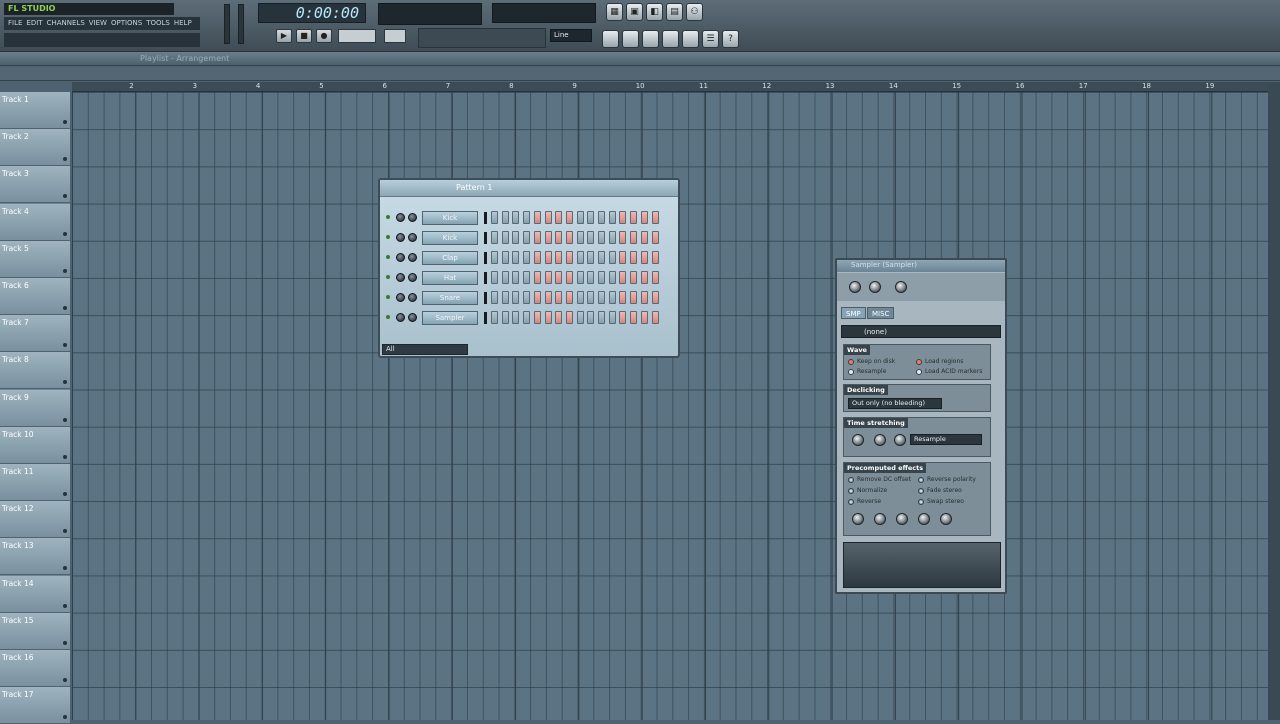 The width and height of the screenshot is (1280, 724). What do you see at coordinates (395, 36) in the screenshot?
I see `pattern-selector` at bounding box center [395, 36].